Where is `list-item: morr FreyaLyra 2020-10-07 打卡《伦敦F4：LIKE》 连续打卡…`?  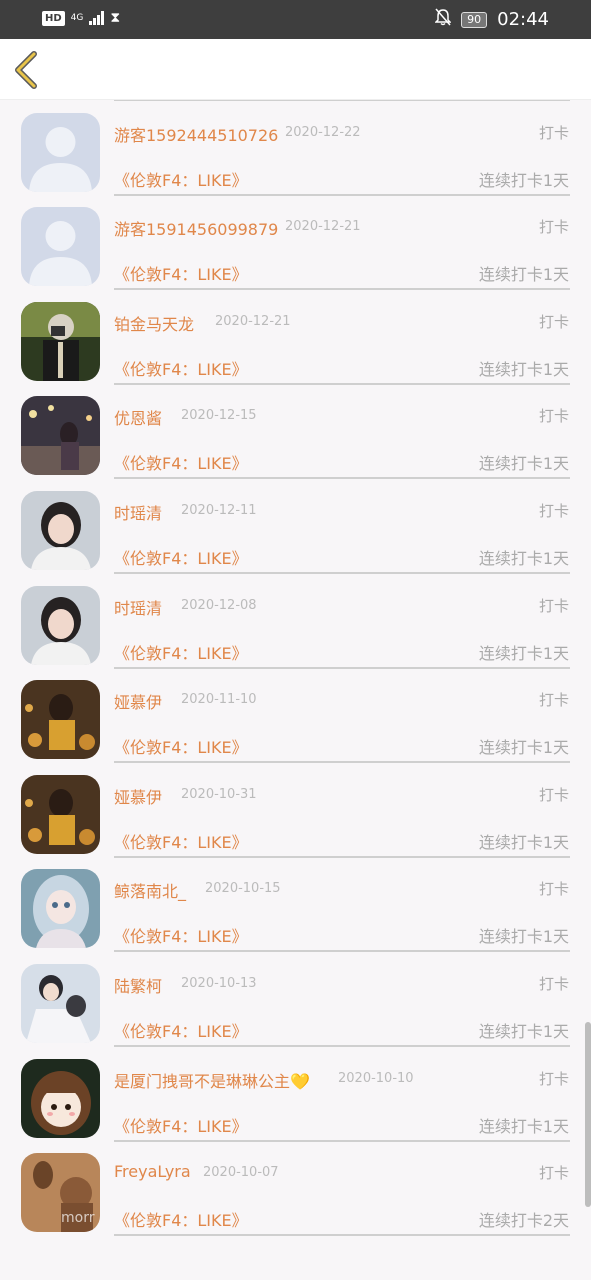 list-item: morr FreyaLyra 2020-10-07 打卡《伦敦F4：LIKE》 连续打卡… is located at coordinates (295, 1194).